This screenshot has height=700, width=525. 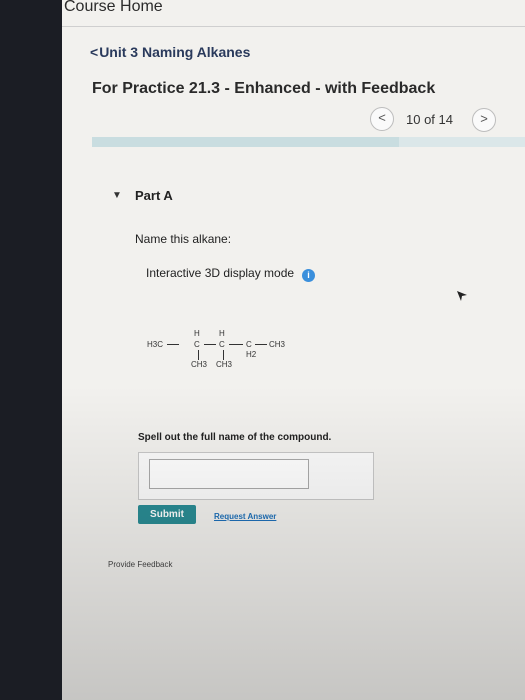 What do you see at coordinates (167, 514) in the screenshot?
I see `submit-button: Submit` at bounding box center [167, 514].